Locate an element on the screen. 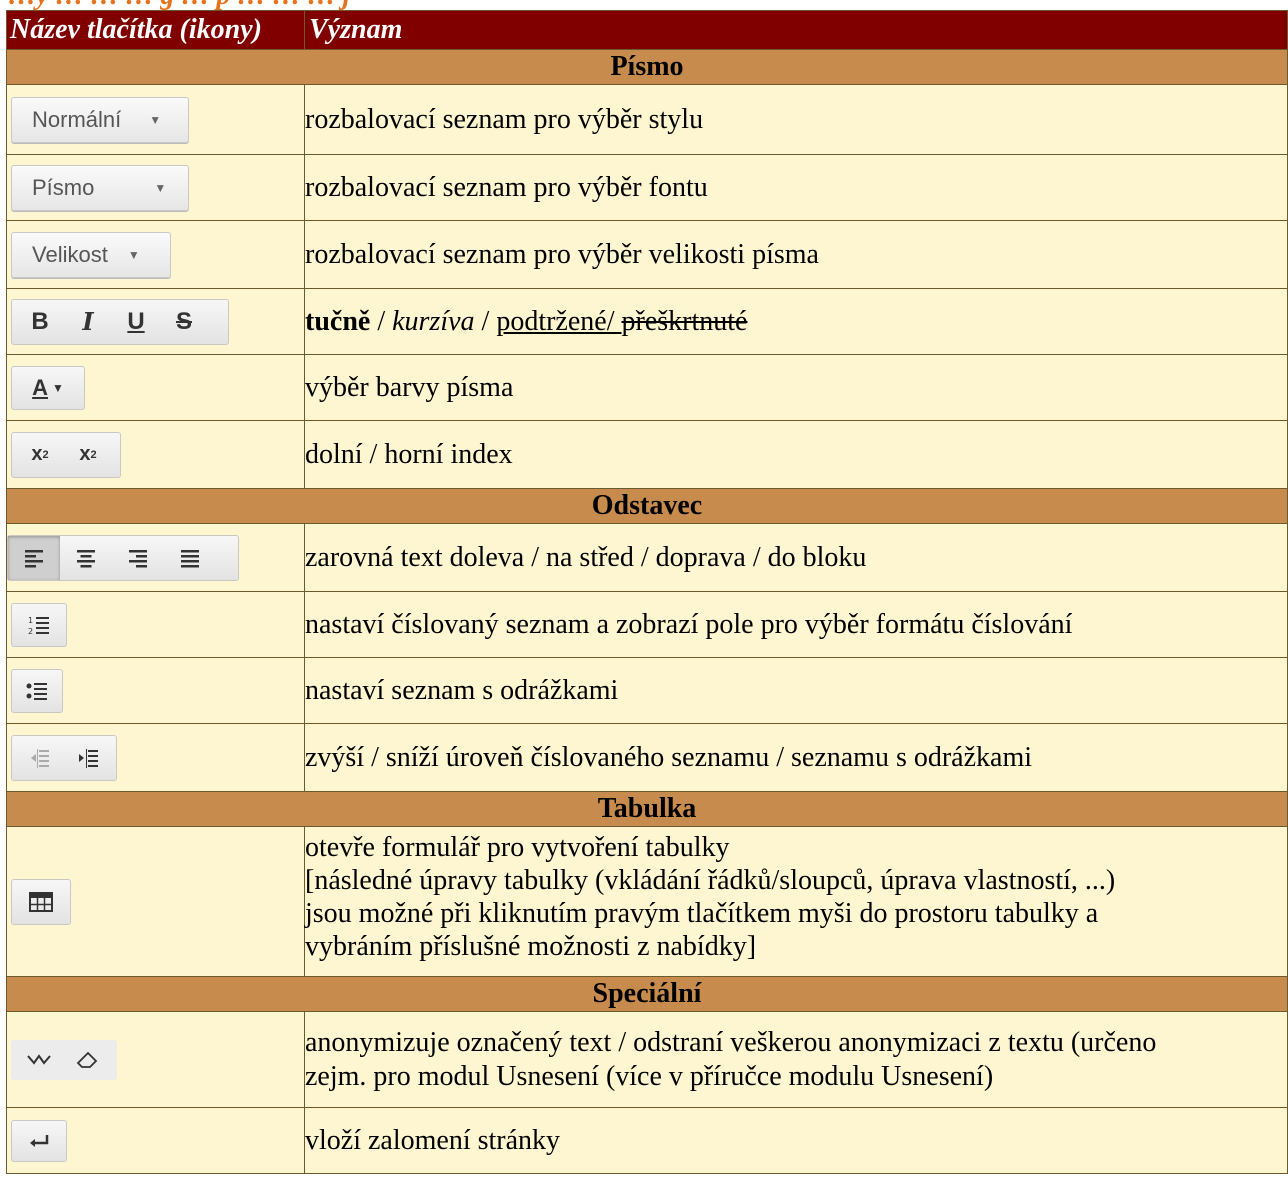 This screenshot has width=1288, height=1196. strikethrough-icon: S is located at coordinates (184, 322).